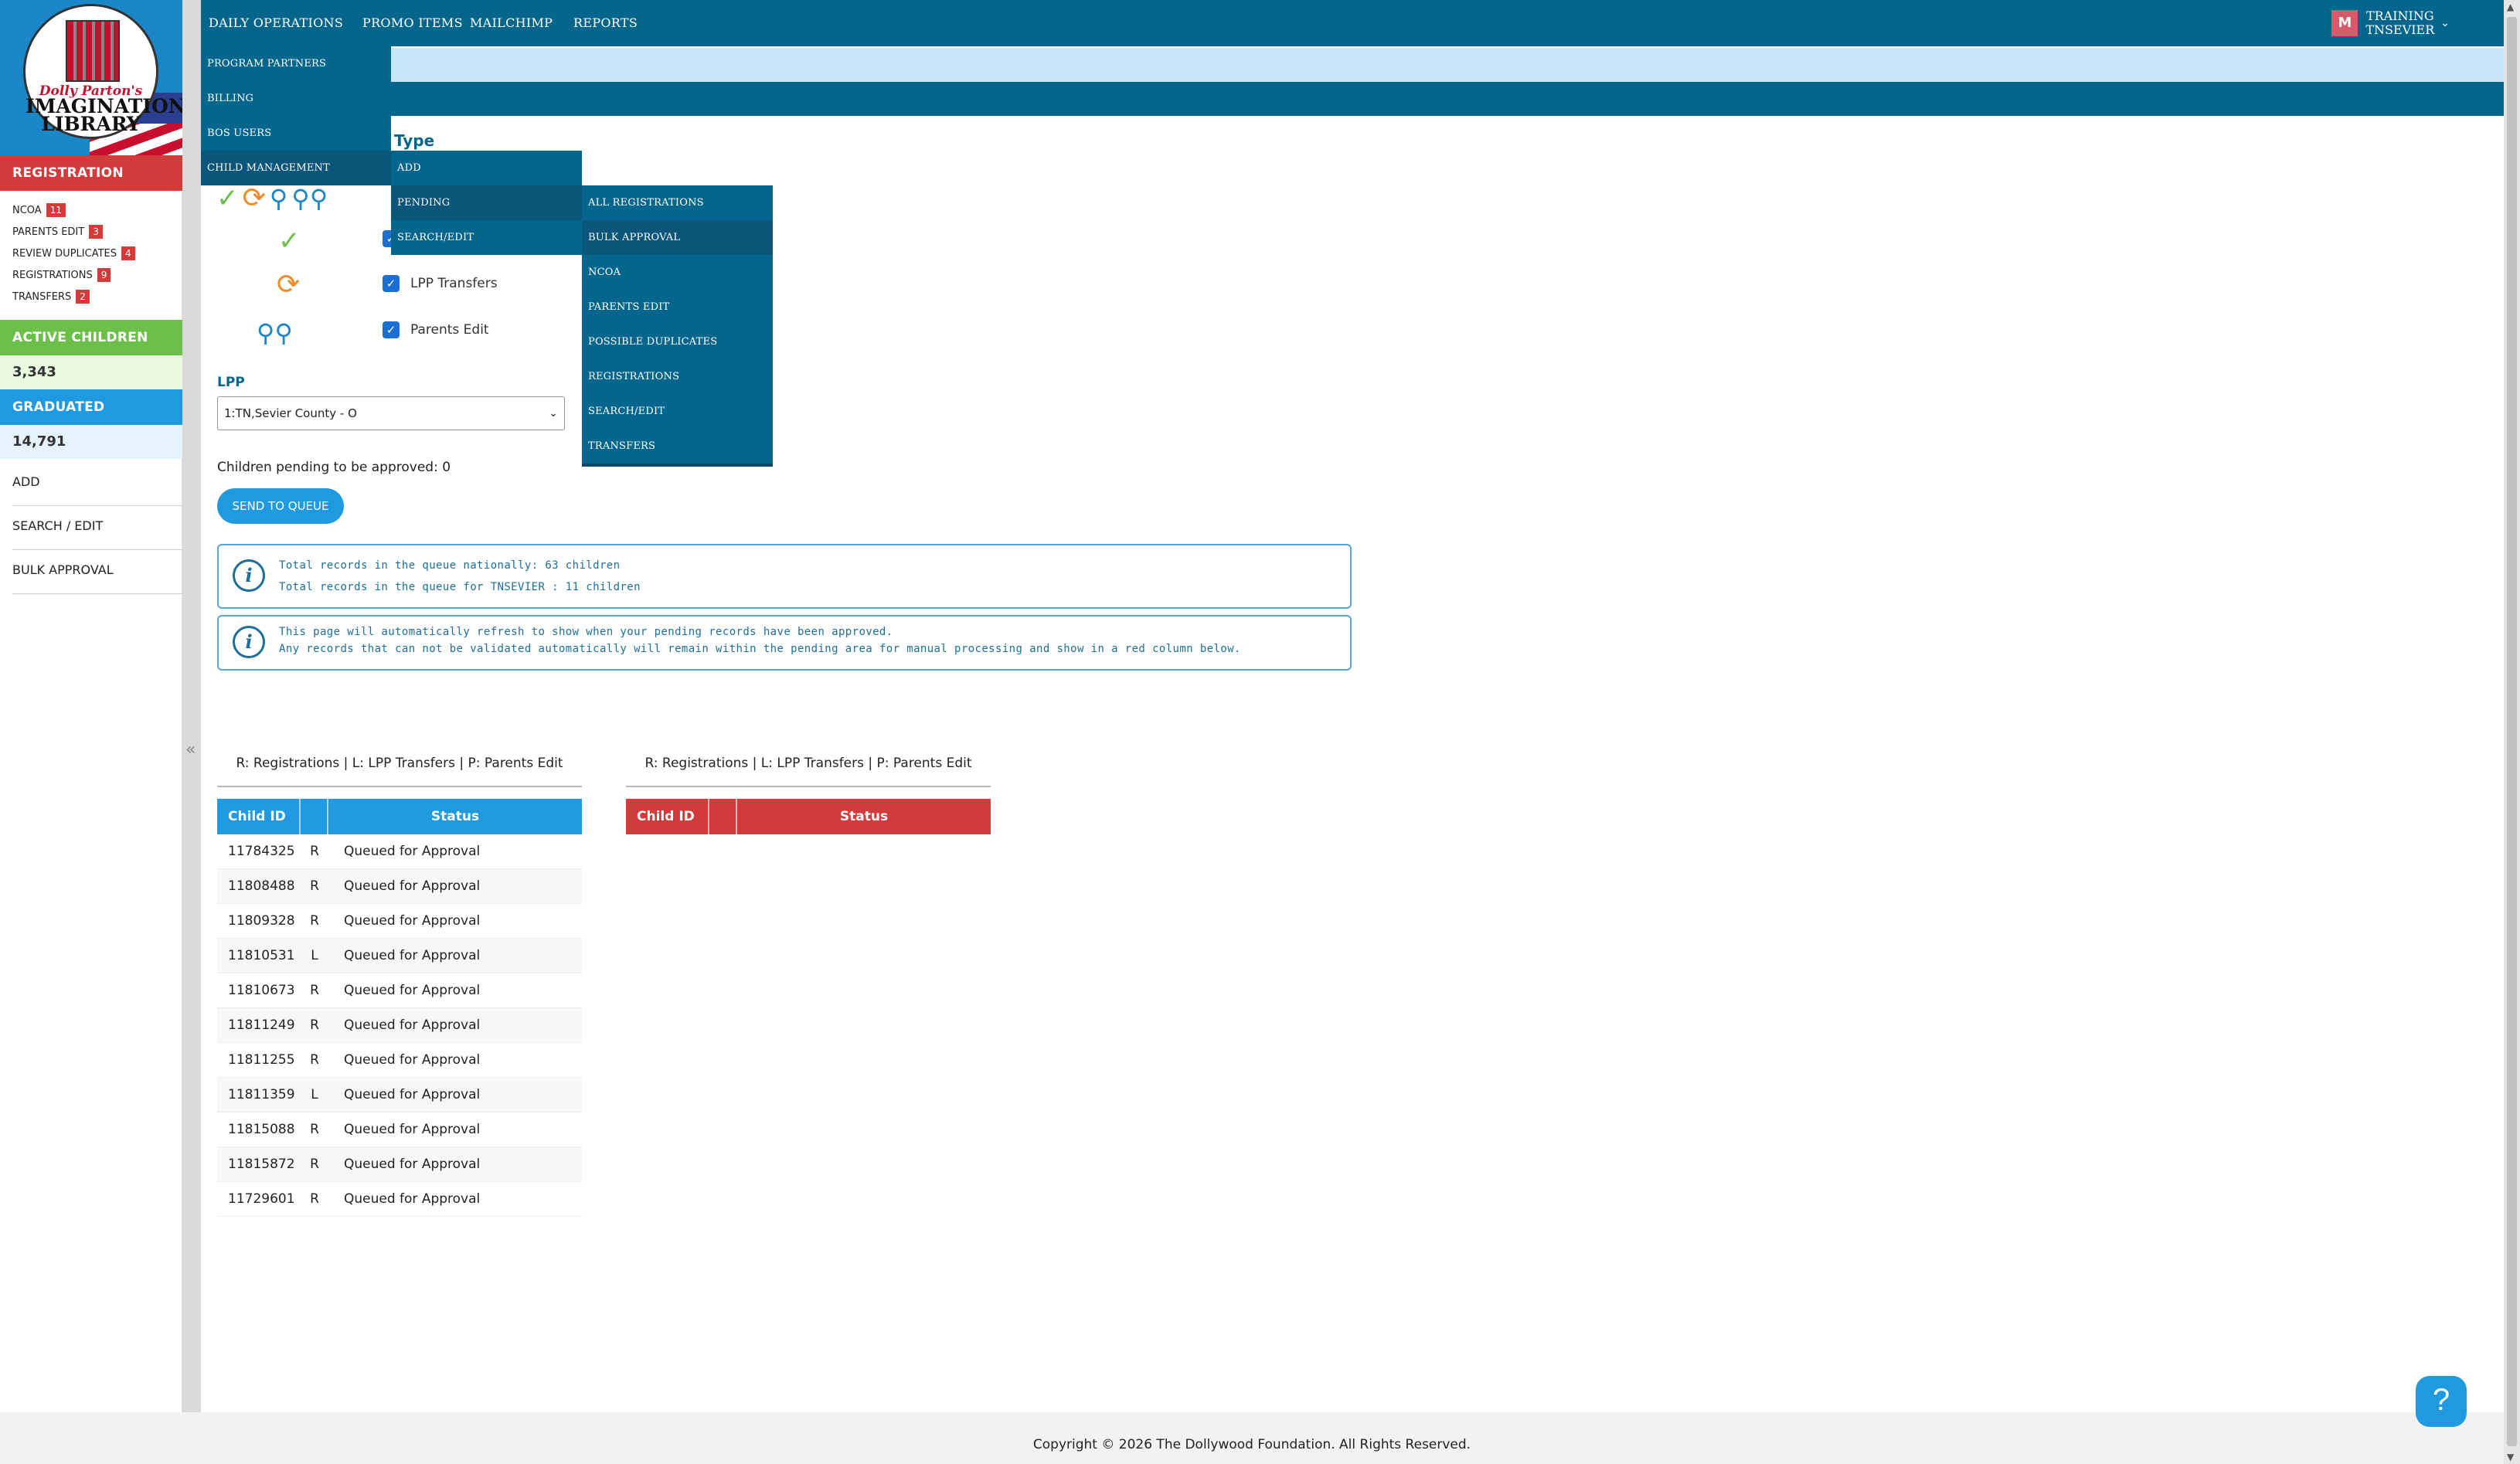 The height and width of the screenshot is (1464, 2520). I want to click on alert-count-badge: 11, so click(56, 210).